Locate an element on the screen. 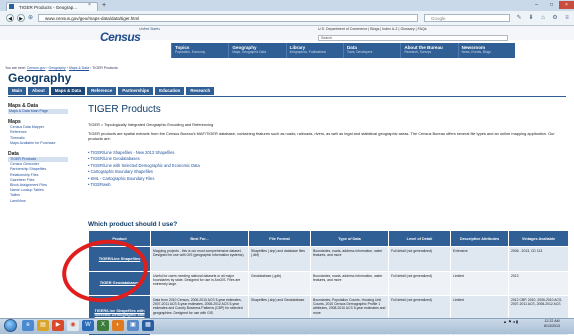 This screenshot has width=574, height=336. tab-reference: Reference is located at coordinates (102, 91).